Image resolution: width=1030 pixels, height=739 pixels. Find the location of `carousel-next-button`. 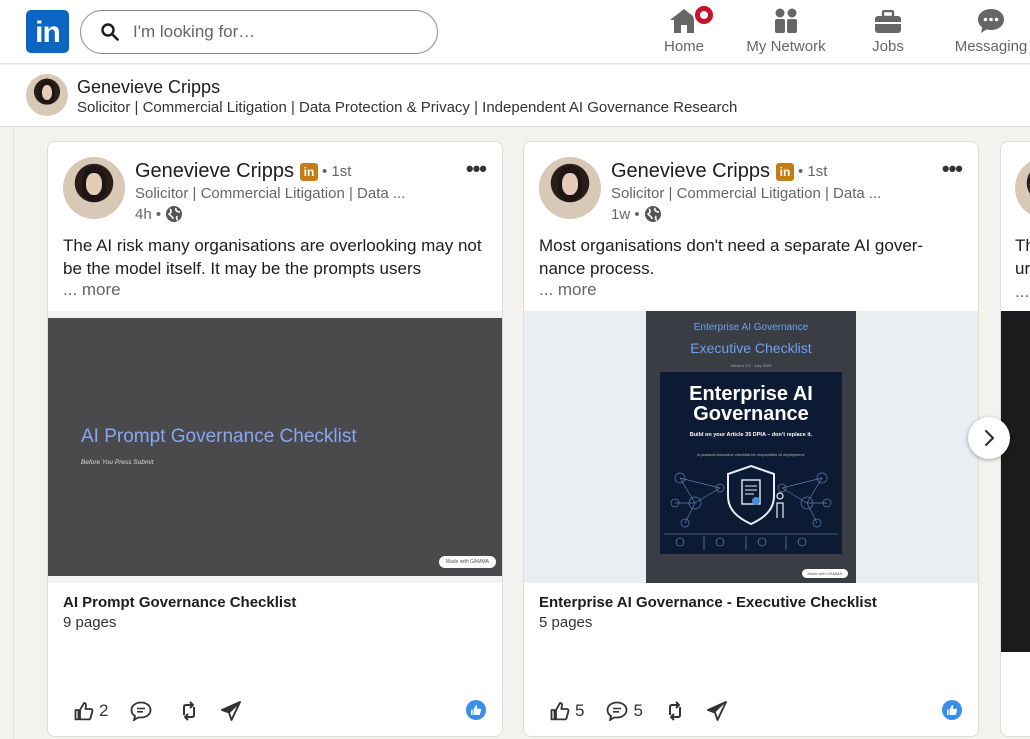

carousel-next-button is located at coordinates (989, 438).